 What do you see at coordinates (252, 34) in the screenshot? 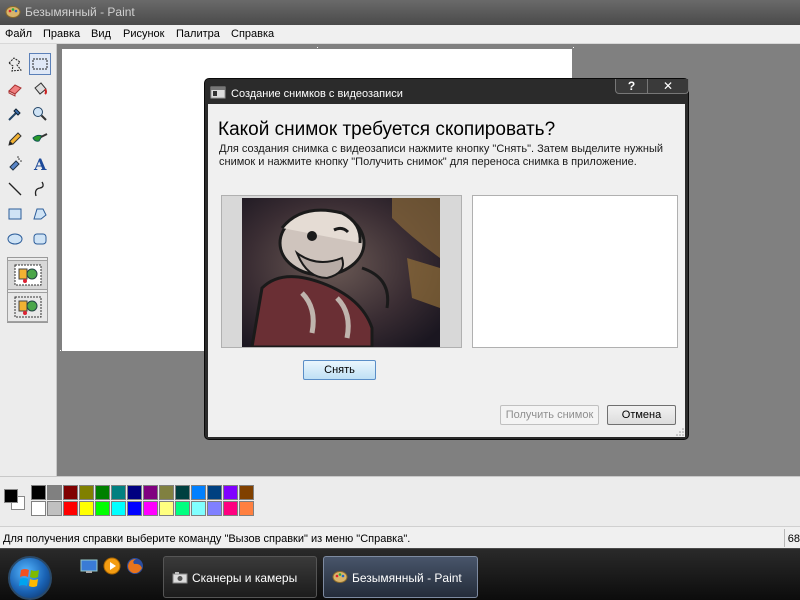
I see `menu-help: Справка` at bounding box center [252, 34].